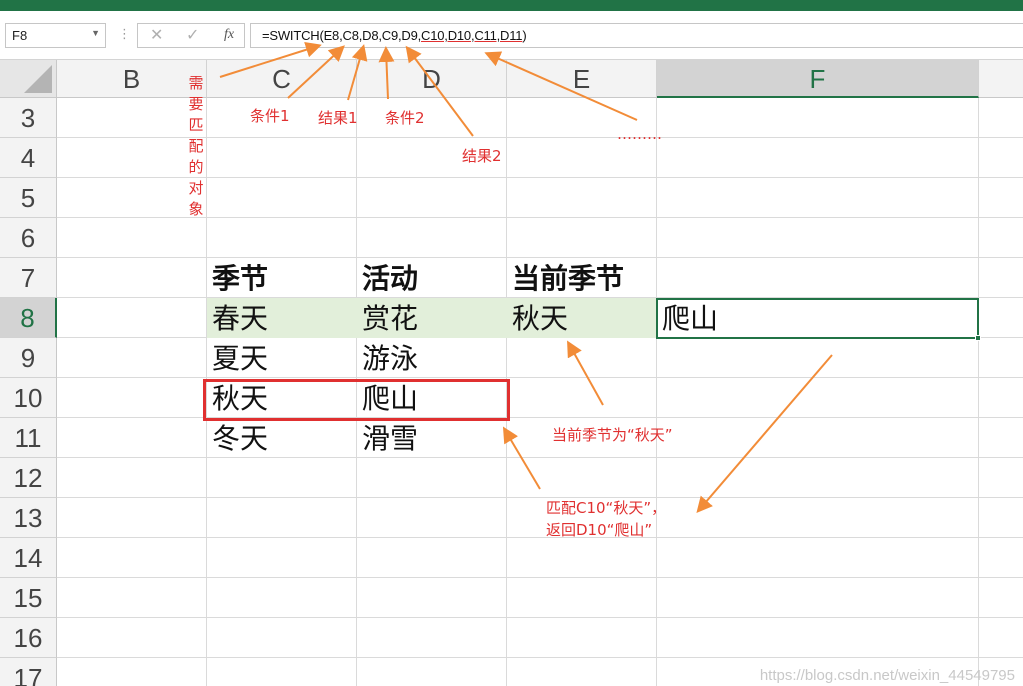  I want to click on fill-handle, so click(978, 338).